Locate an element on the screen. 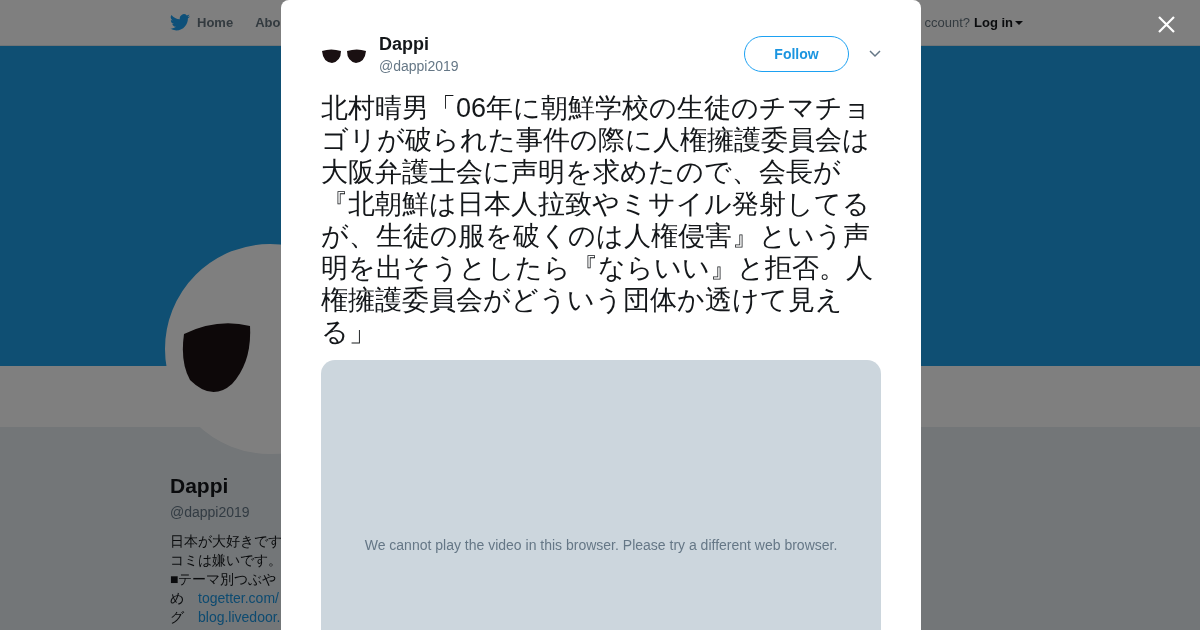  bio-text: め is located at coordinates (177, 598).